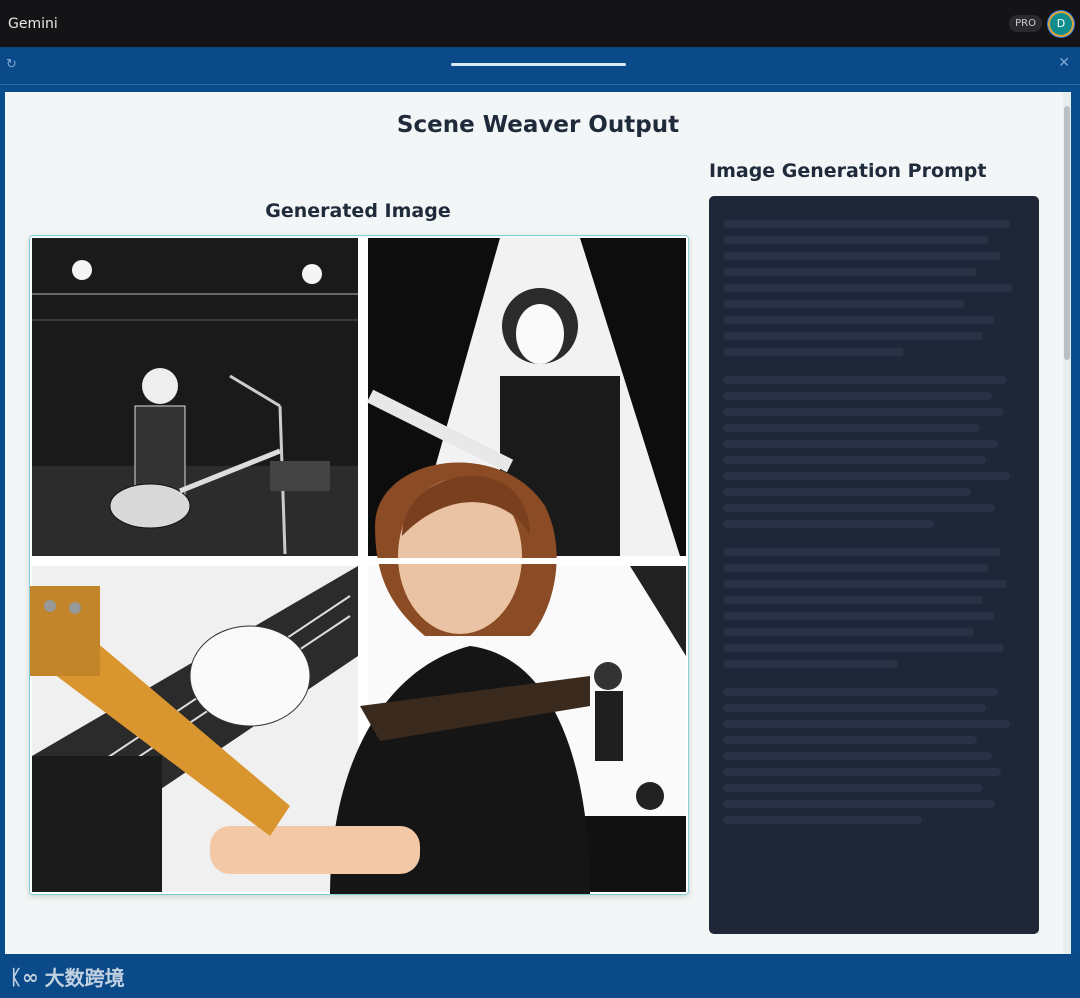  What do you see at coordinates (1025, 23) in the screenshot?
I see `plan-badge: PRO` at bounding box center [1025, 23].